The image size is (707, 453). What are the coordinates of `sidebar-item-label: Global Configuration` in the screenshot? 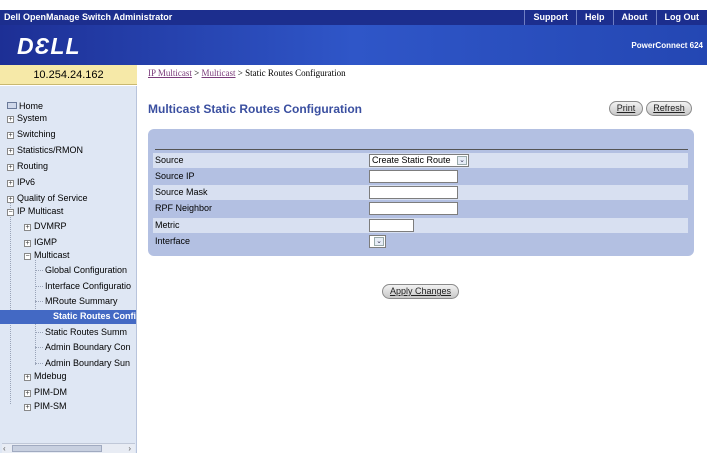 It's located at (86, 270).